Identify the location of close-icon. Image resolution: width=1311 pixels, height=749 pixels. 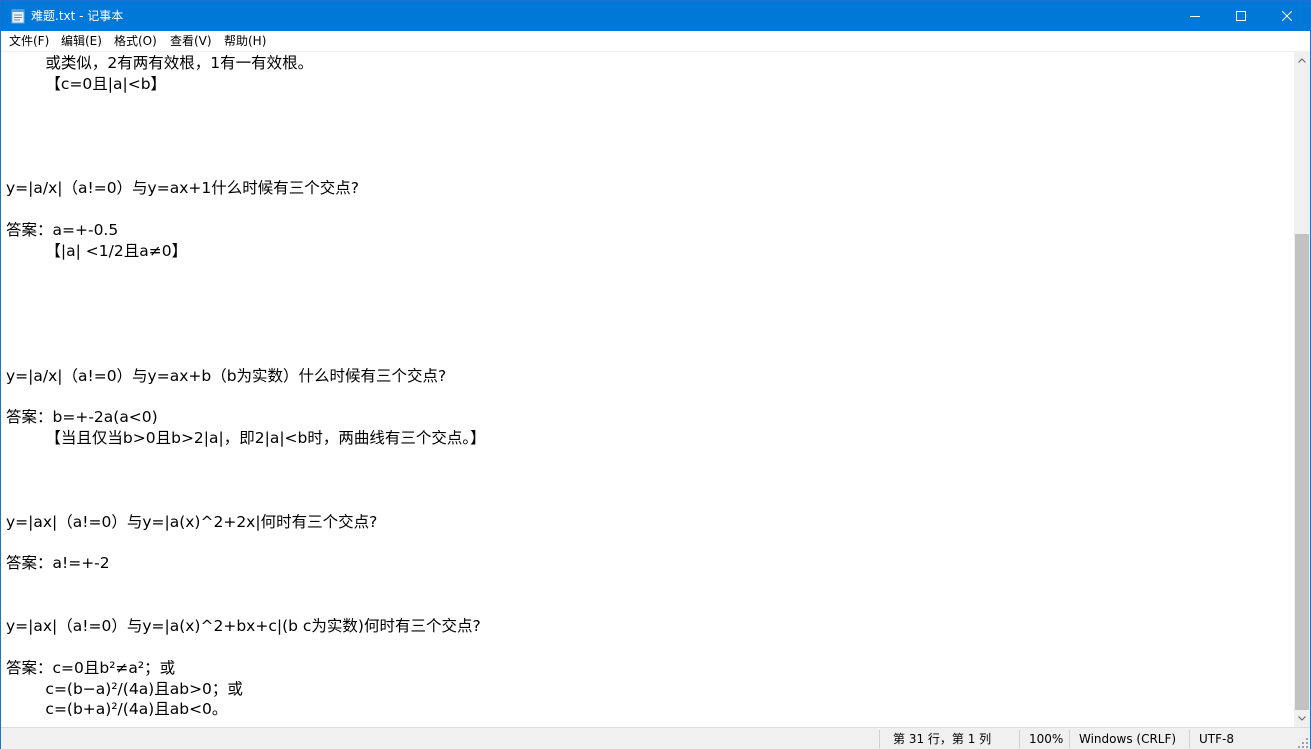
(1287, 16).